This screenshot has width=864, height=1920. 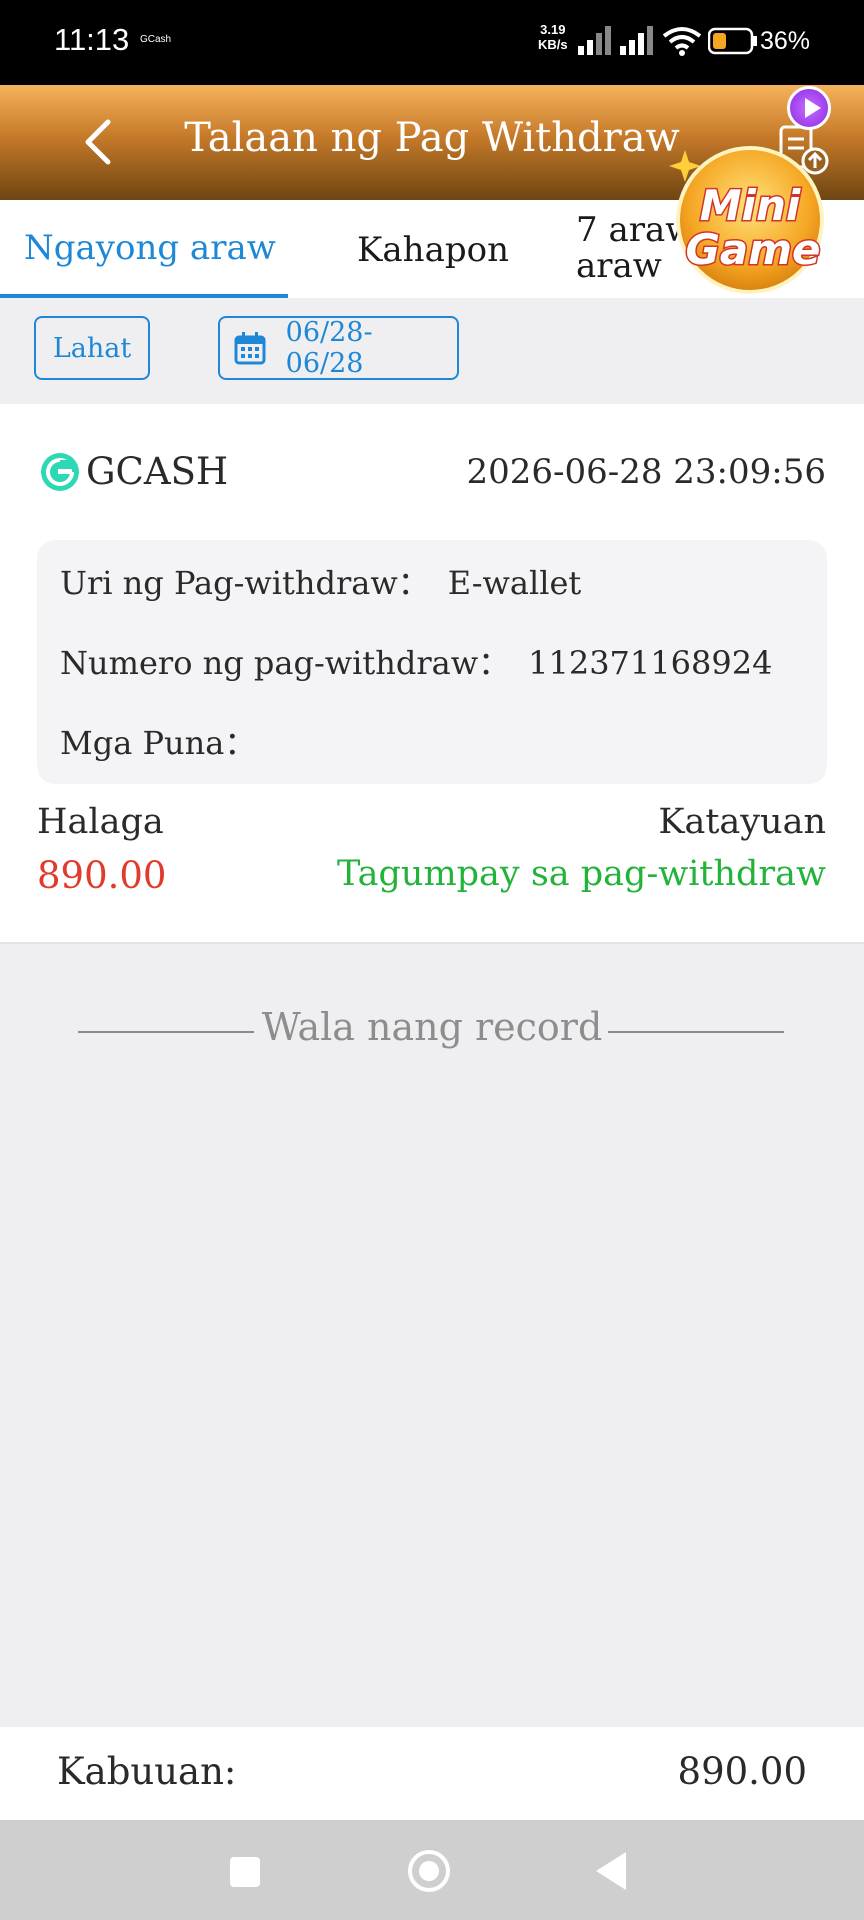 What do you see at coordinates (742, 822) in the screenshot?
I see `status-label: Katayuan` at bounding box center [742, 822].